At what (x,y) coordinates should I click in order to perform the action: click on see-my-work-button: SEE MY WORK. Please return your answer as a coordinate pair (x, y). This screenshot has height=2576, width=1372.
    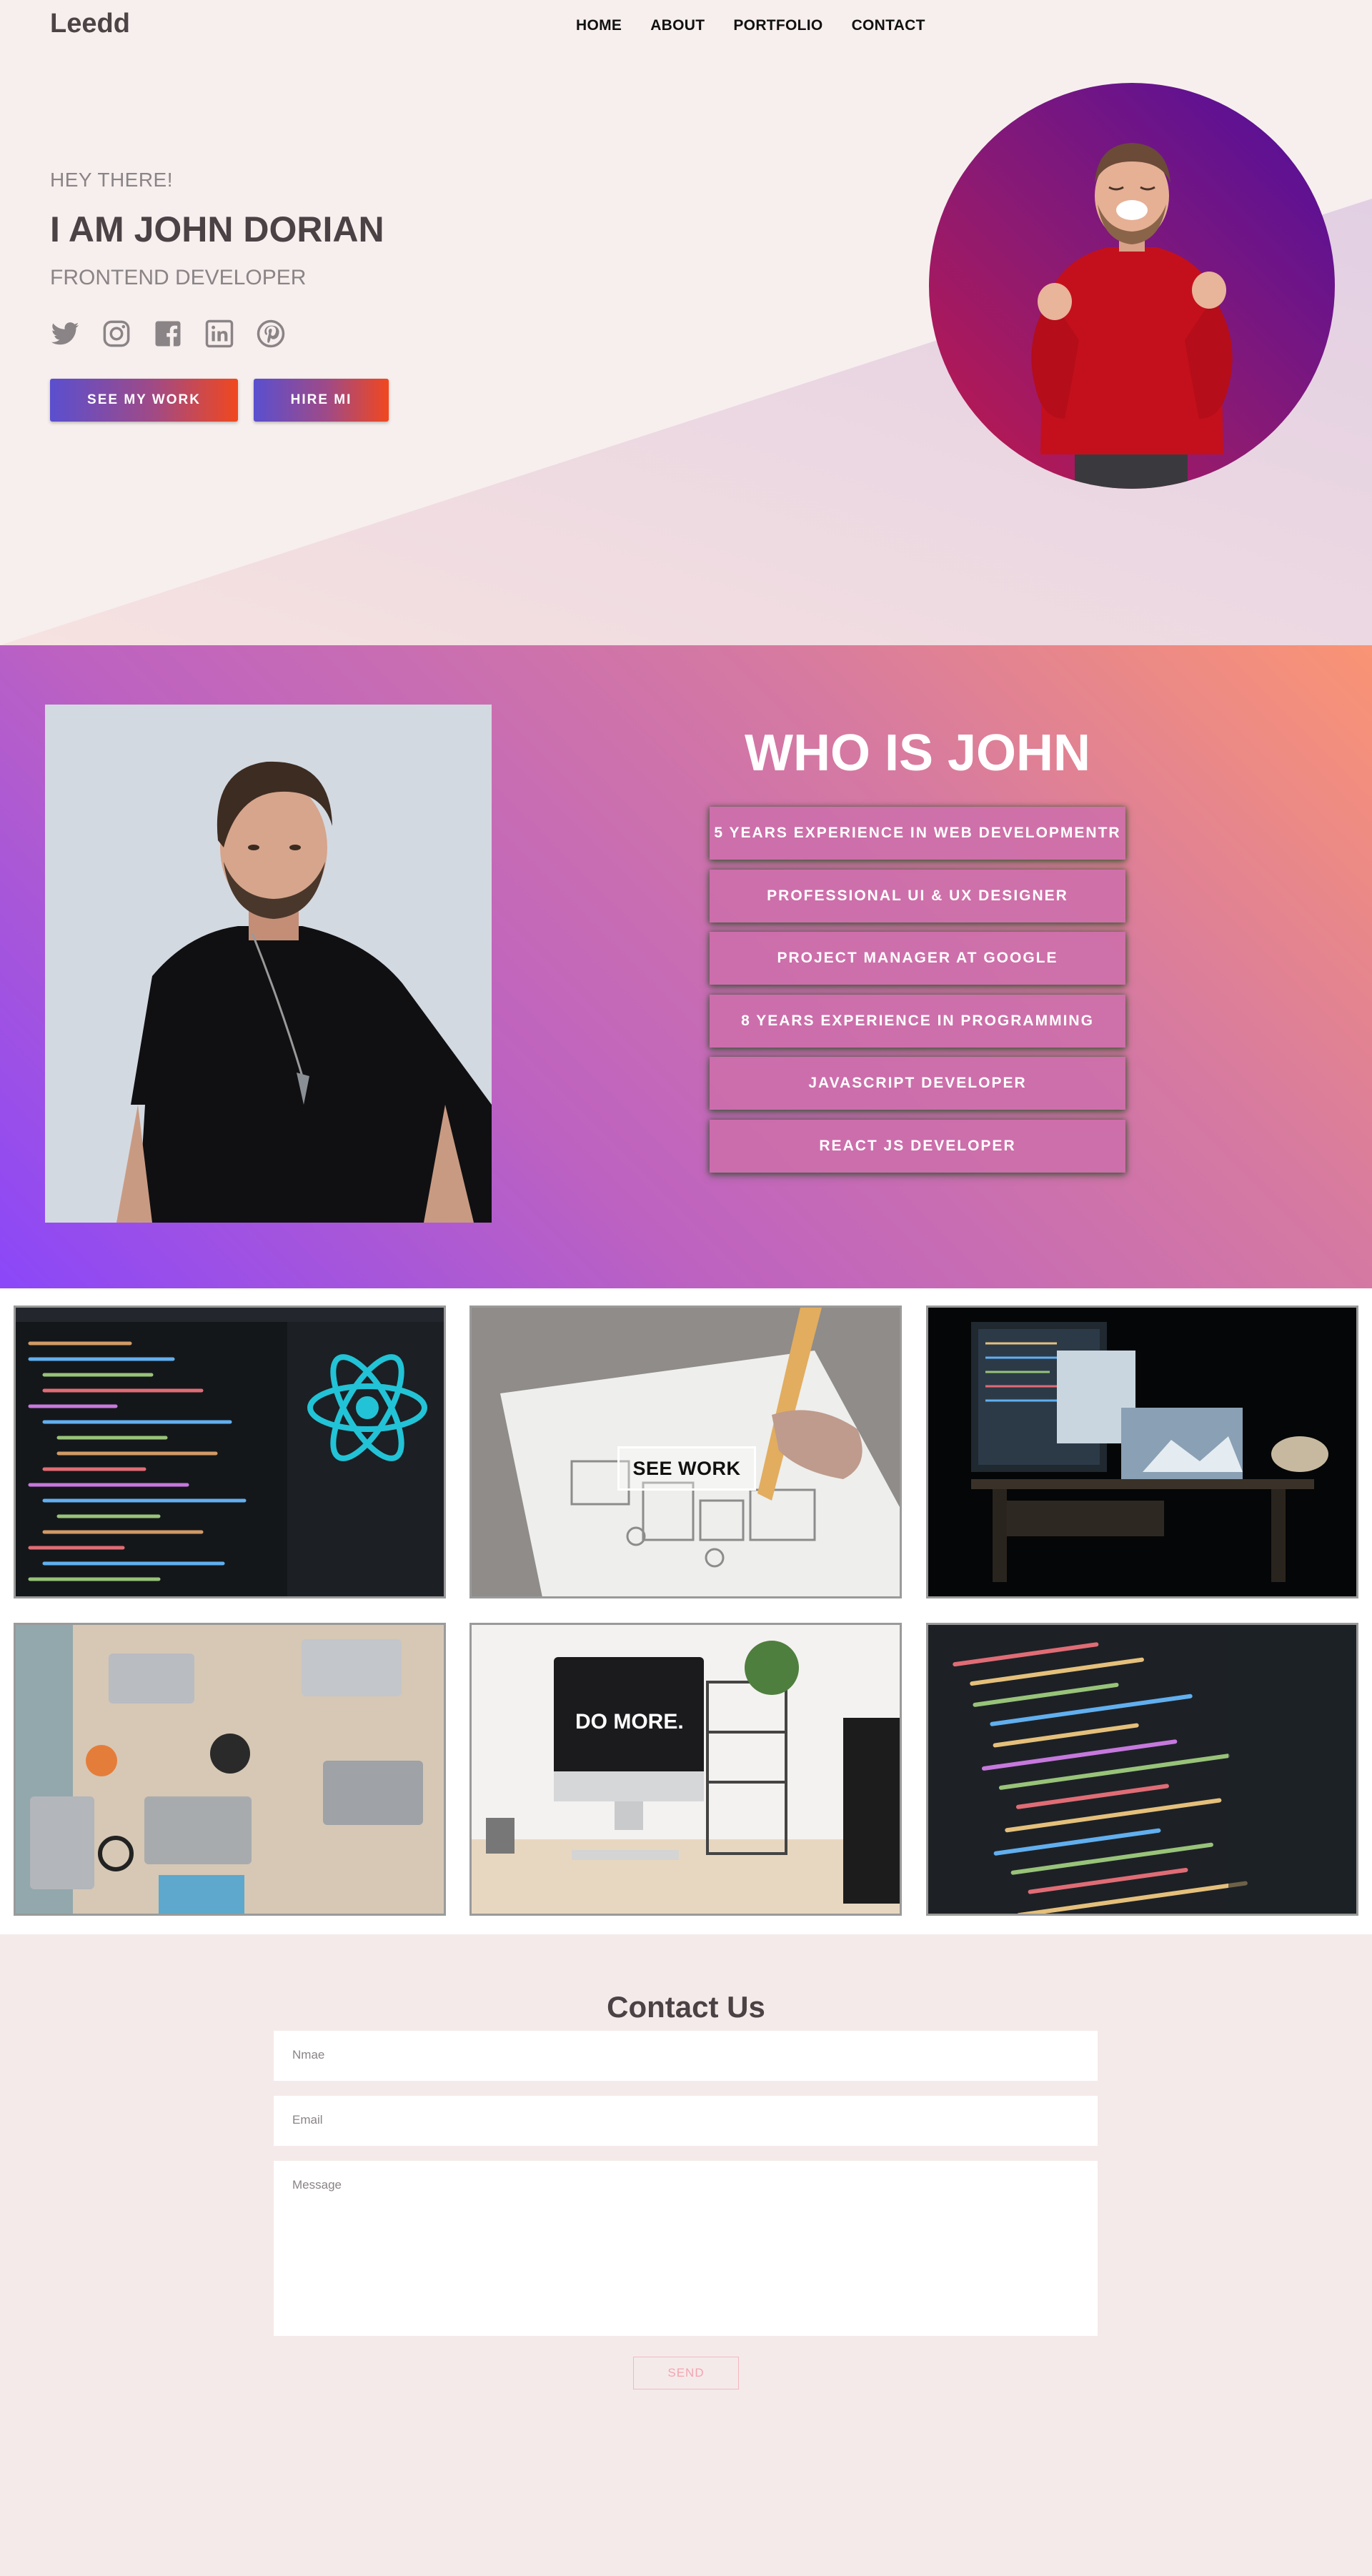
    Looking at the image, I should click on (144, 400).